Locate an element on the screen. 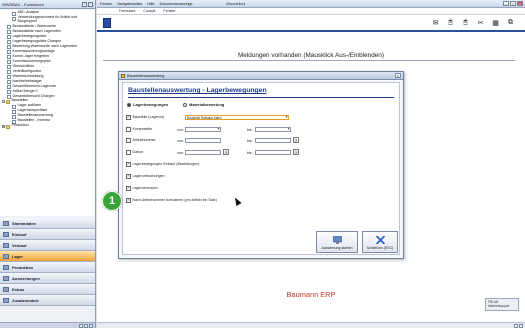 The height and width of the screenshot is (328, 525). menu-formulare: Formulare is located at coordinates (127, 11).